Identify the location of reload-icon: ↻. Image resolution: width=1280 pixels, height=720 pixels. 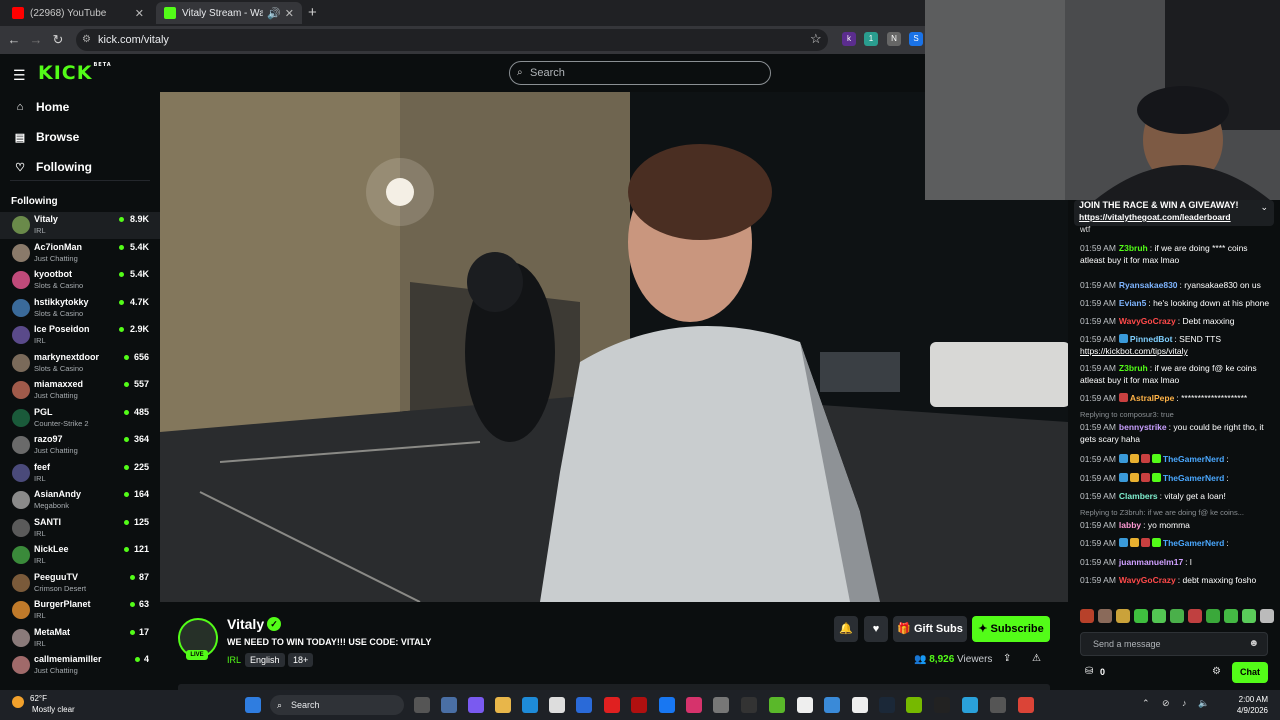
(58, 40).